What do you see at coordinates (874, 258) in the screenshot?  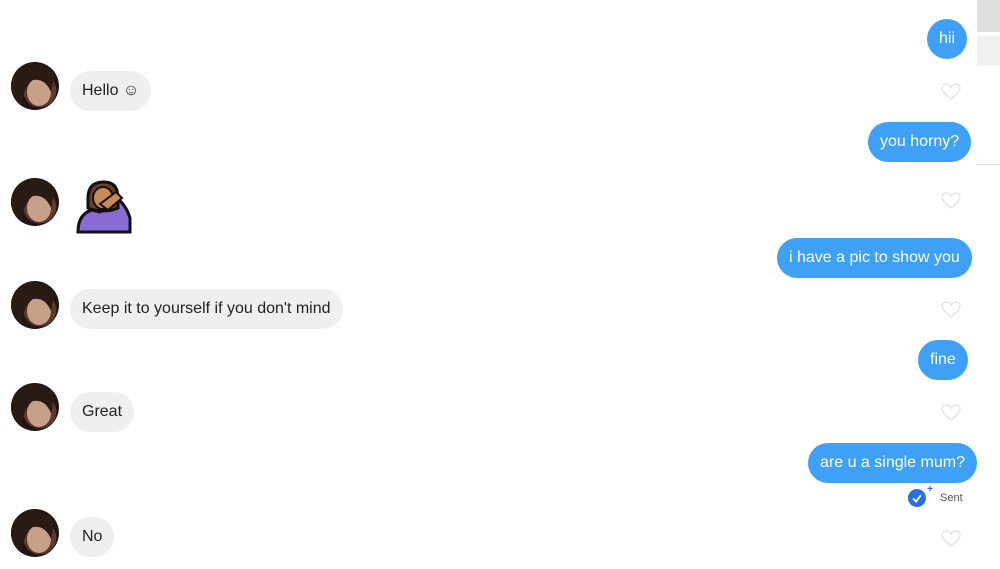 I see `outgoing-message: i have a pic to show you` at bounding box center [874, 258].